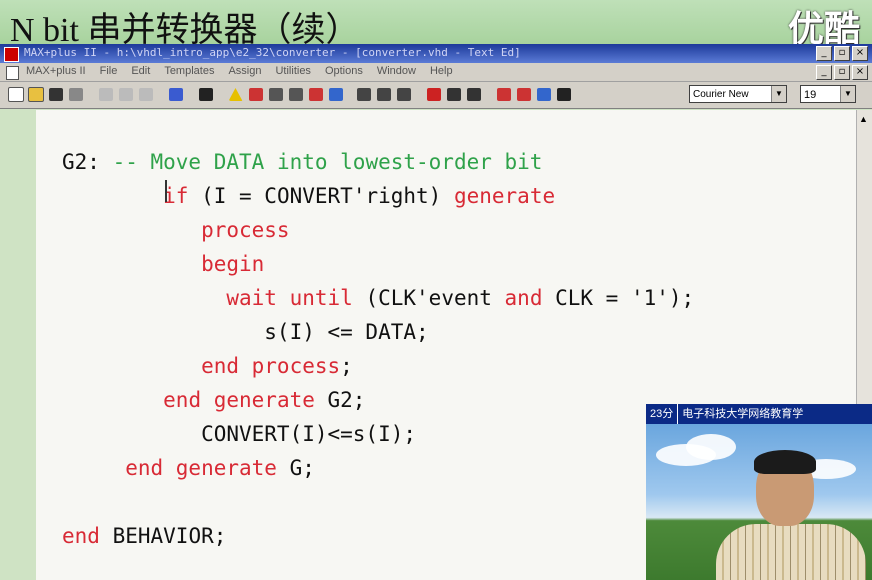  What do you see at coordinates (189, 71) in the screenshot?
I see `menu-item: Templates` at bounding box center [189, 71].